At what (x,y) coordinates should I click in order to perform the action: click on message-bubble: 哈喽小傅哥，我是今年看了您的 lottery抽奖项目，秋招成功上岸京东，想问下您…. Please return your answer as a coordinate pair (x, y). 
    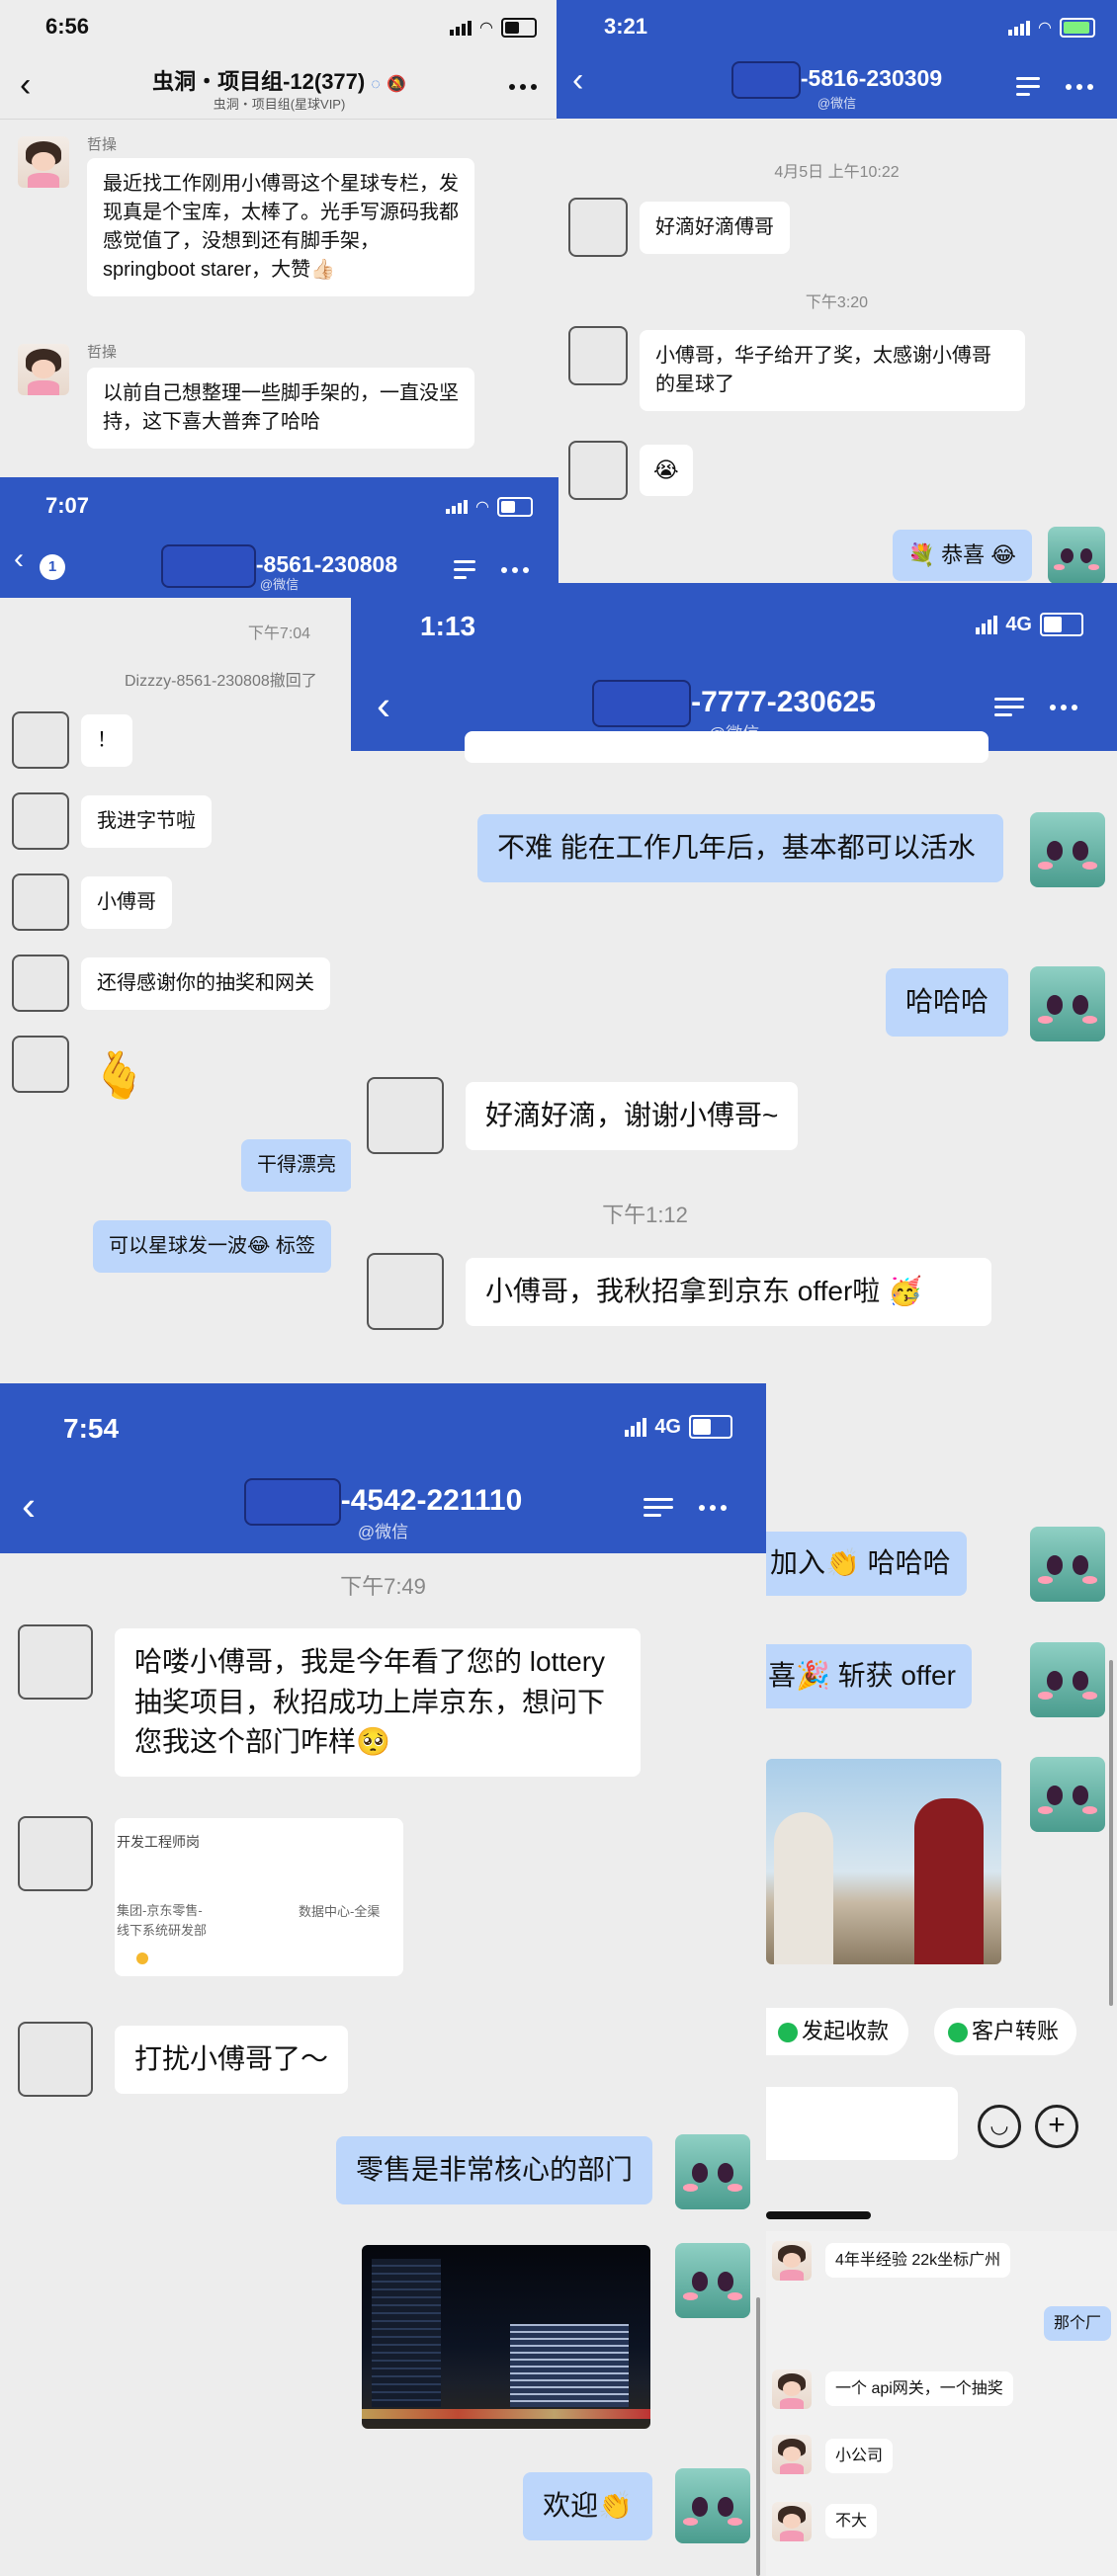
    Looking at the image, I should click on (378, 1702).